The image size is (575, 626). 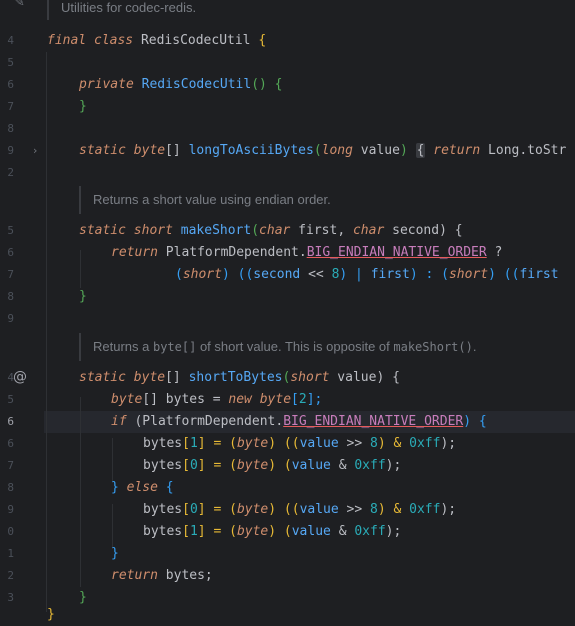 I want to click on at-icon: @, so click(x=20, y=377).